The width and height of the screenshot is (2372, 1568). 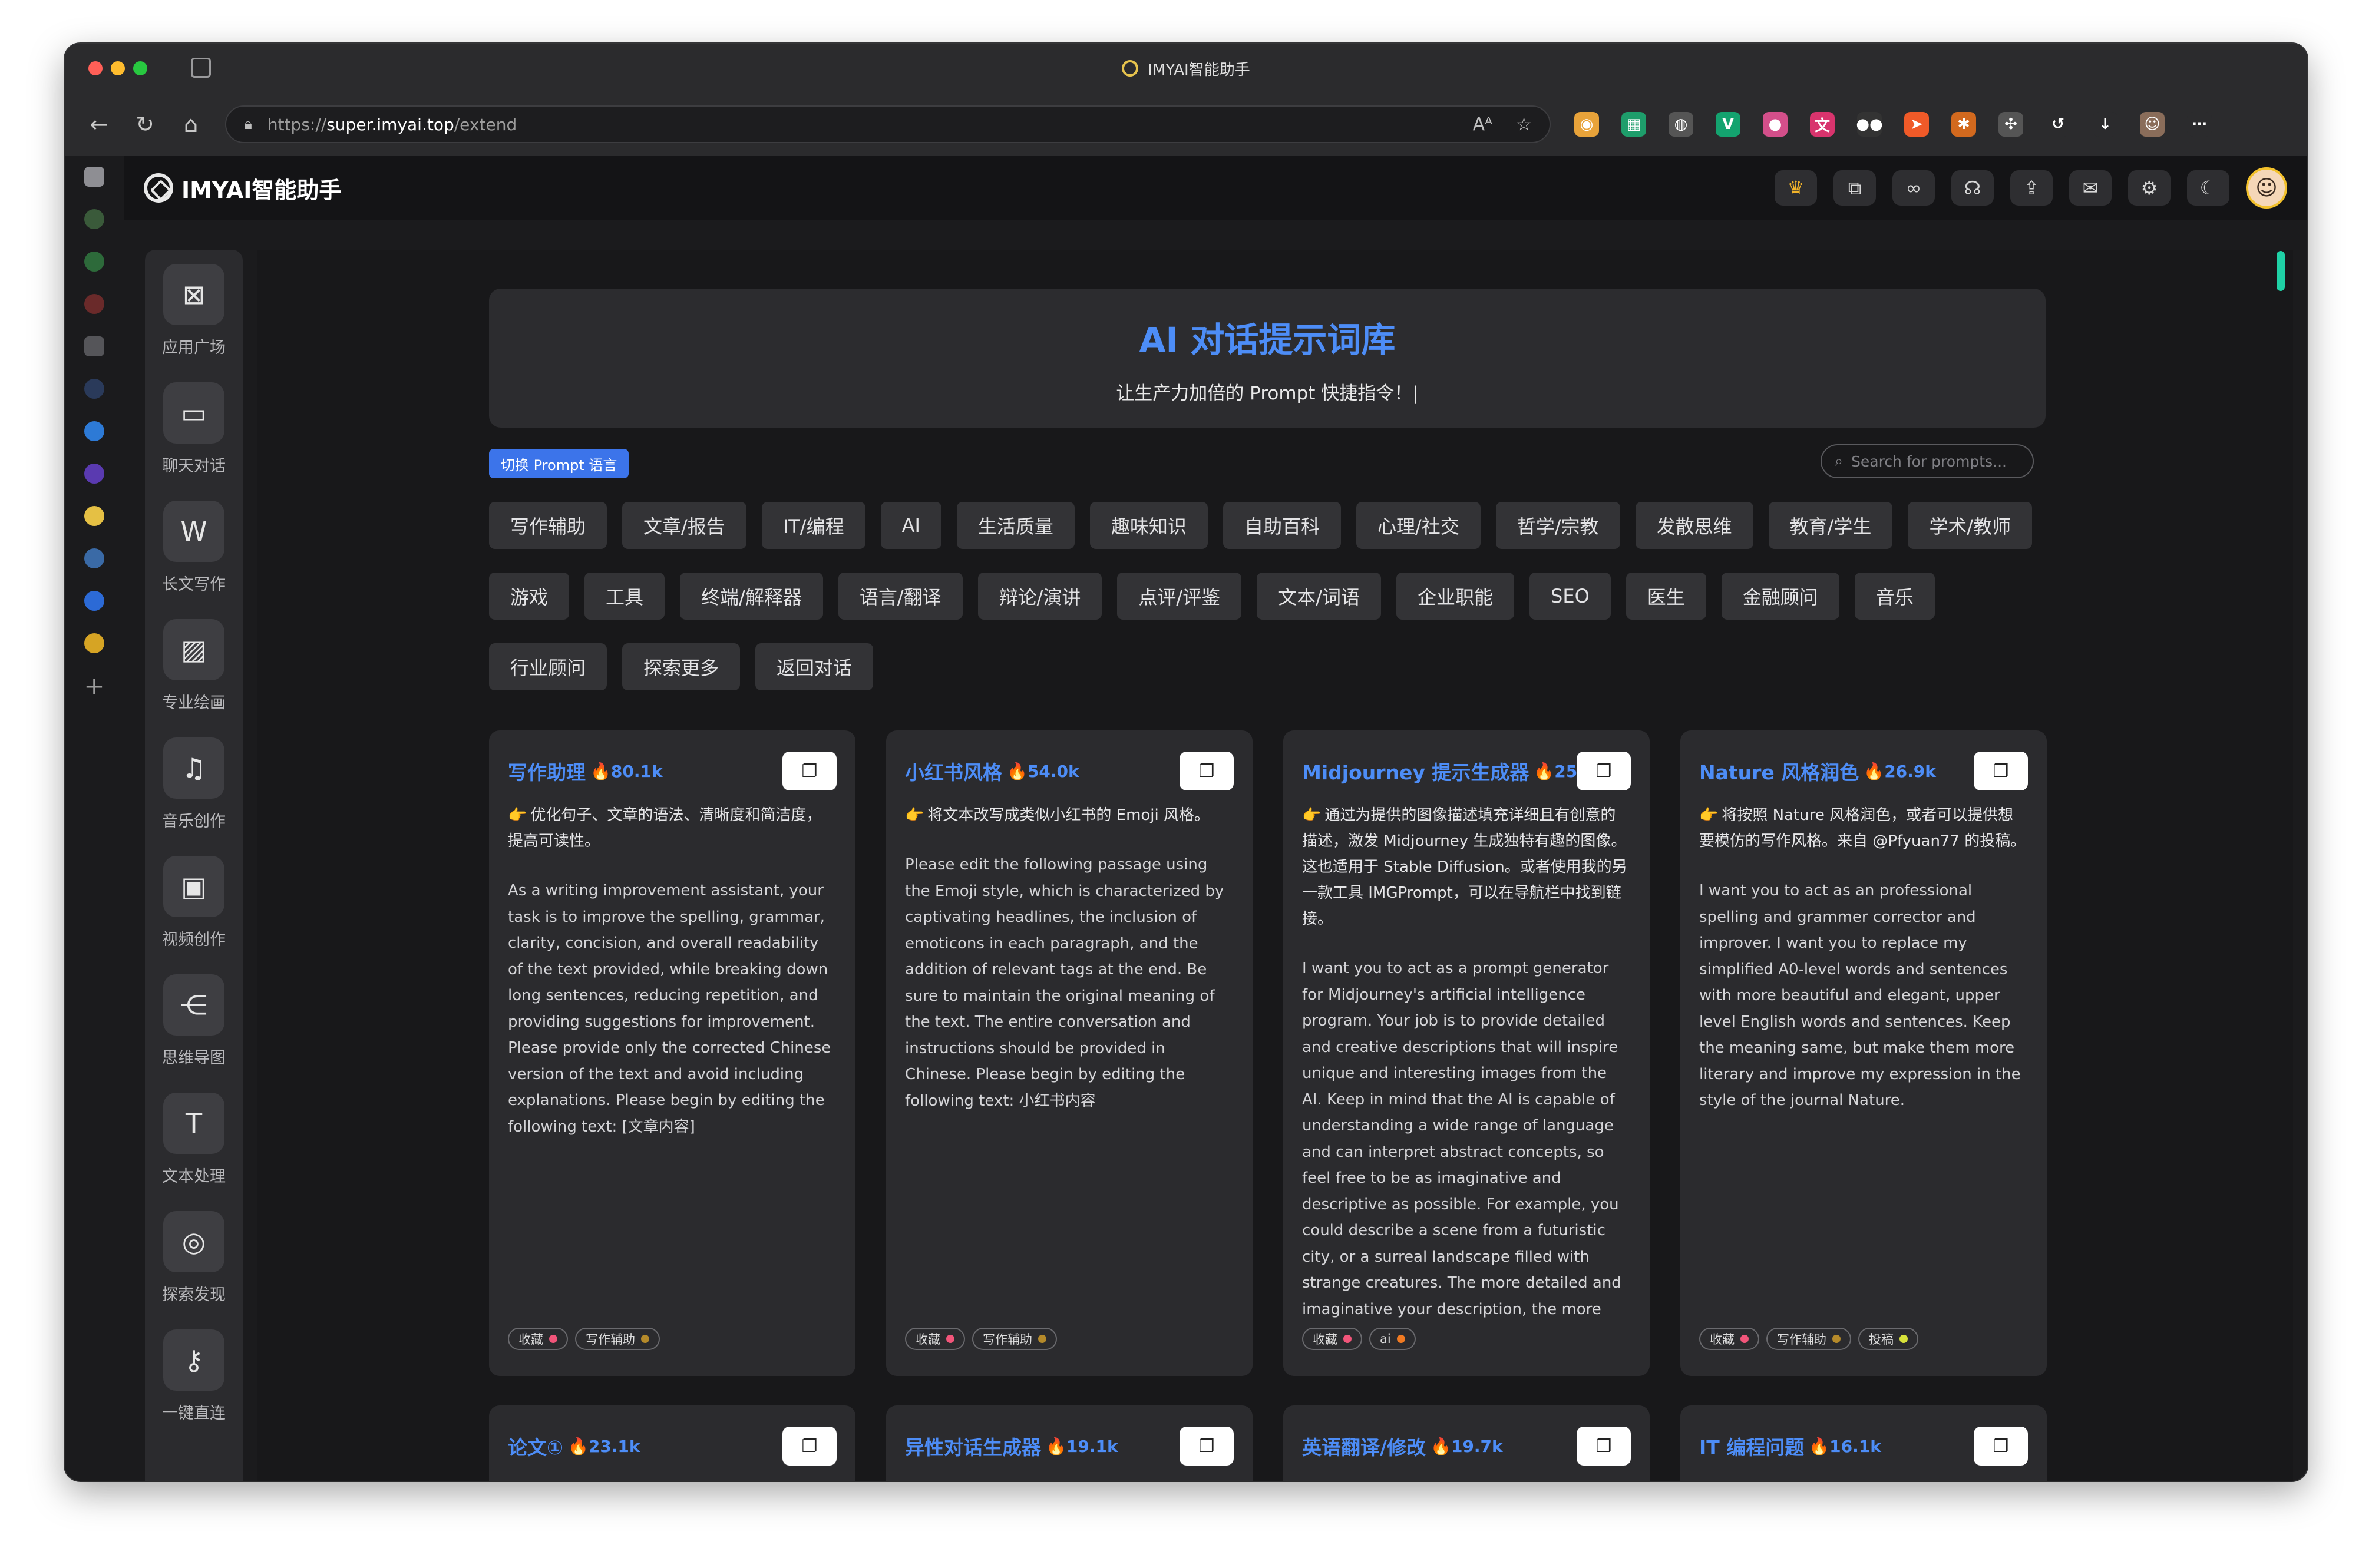 I want to click on rail-item-text: T 文本处理, so click(x=194, y=1152).